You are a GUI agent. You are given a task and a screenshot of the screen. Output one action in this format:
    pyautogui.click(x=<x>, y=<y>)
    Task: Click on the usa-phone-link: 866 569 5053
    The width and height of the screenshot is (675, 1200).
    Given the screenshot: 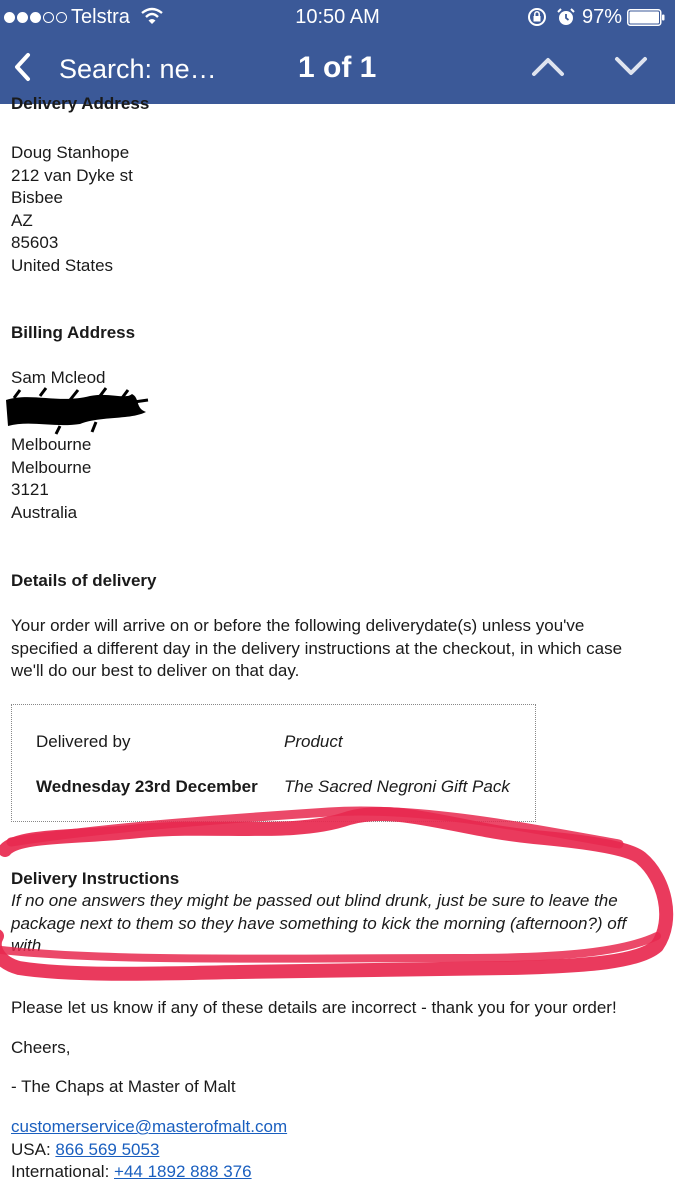 What is the action you would take?
    pyautogui.click(x=107, y=1149)
    